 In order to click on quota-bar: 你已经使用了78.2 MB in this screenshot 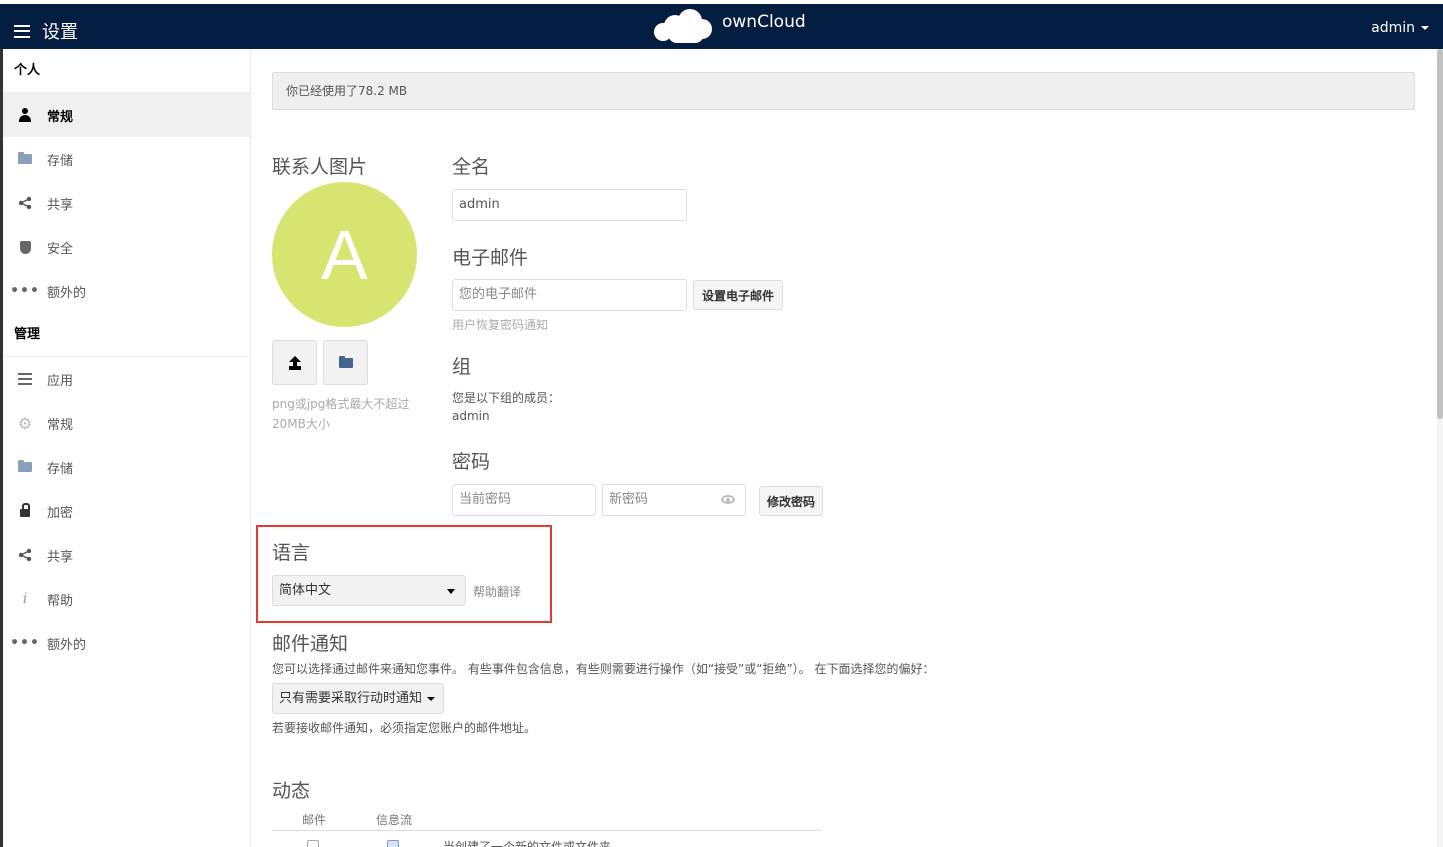, I will do `click(843, 91)`.